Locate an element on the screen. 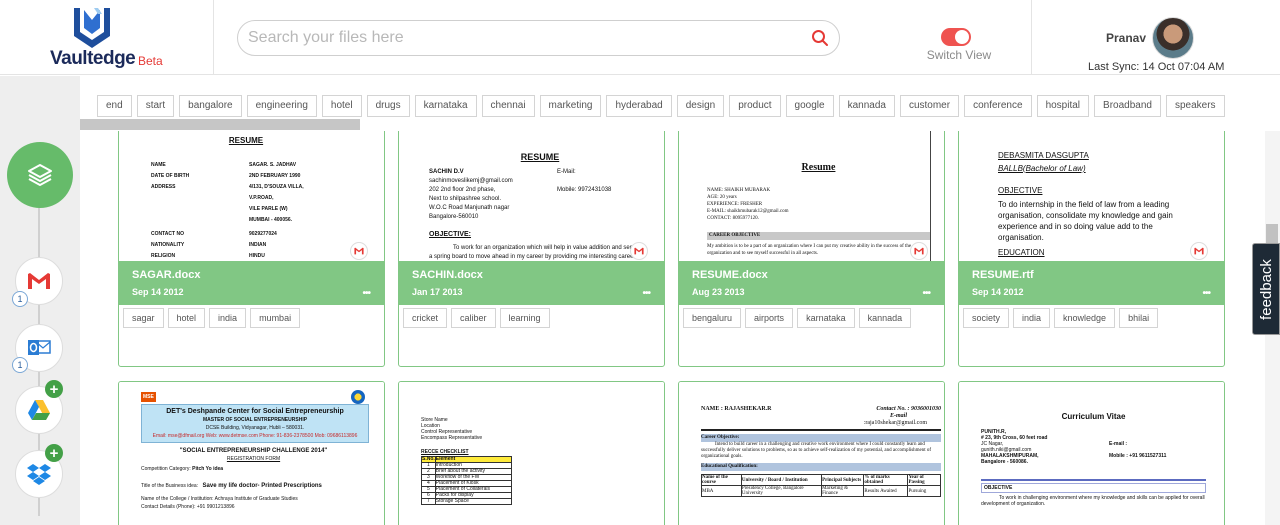 Image resolution: width=1280 pixels, height=525 pixels. switch-view-toggle is located at coordinates (956, 37).